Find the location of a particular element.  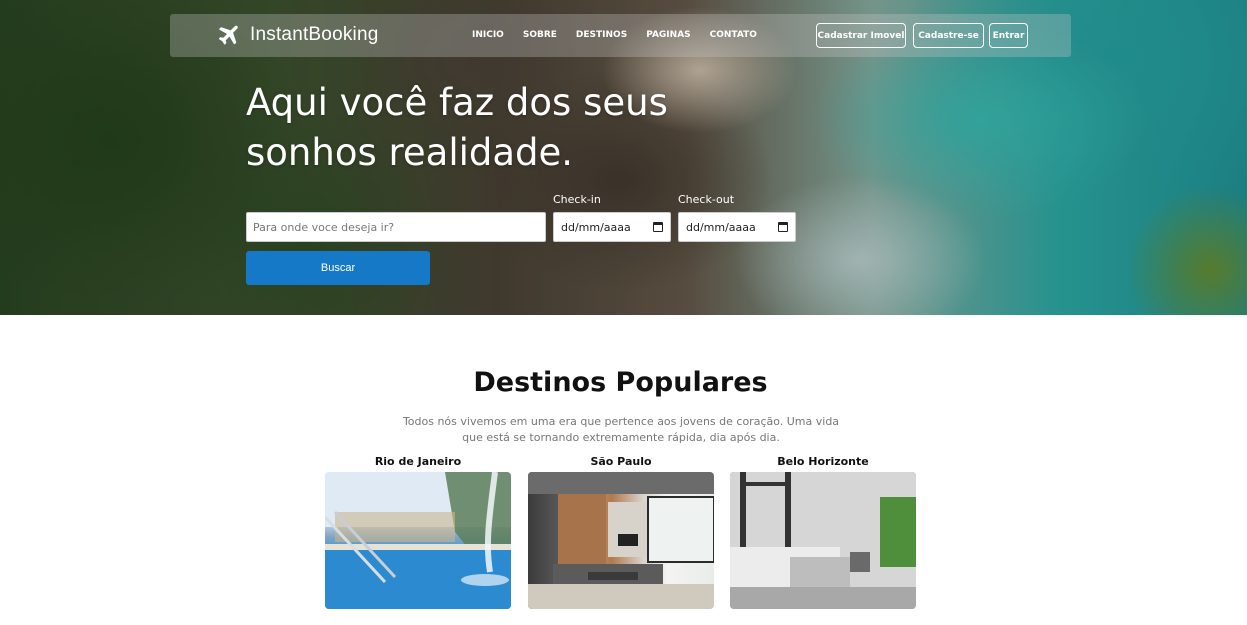

destination-name: São Paulo is located at coordinates (621, 461).